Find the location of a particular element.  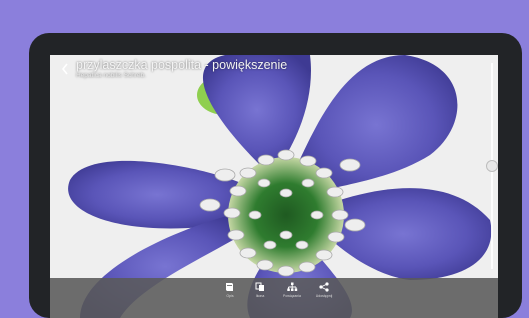

toolbar-button-share: Udostępnij is located at coordinates (324, 290).